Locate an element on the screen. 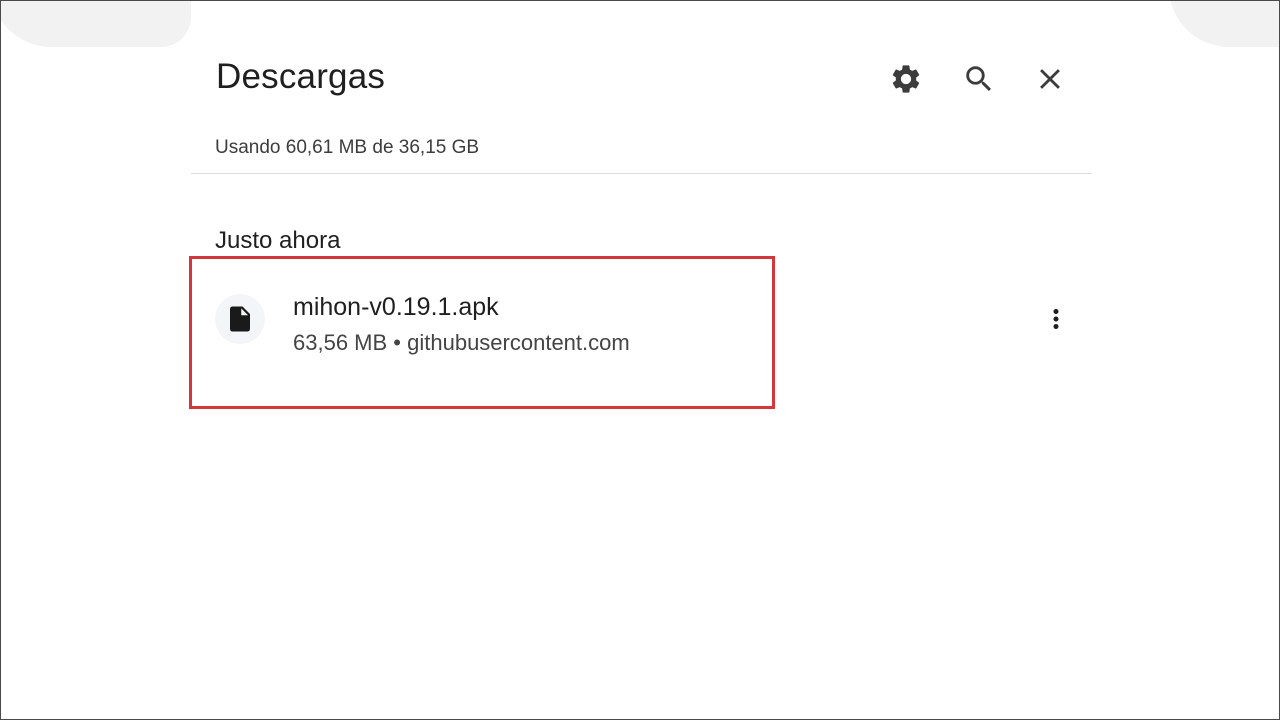  search-icon is located at coordinates (979, 79).